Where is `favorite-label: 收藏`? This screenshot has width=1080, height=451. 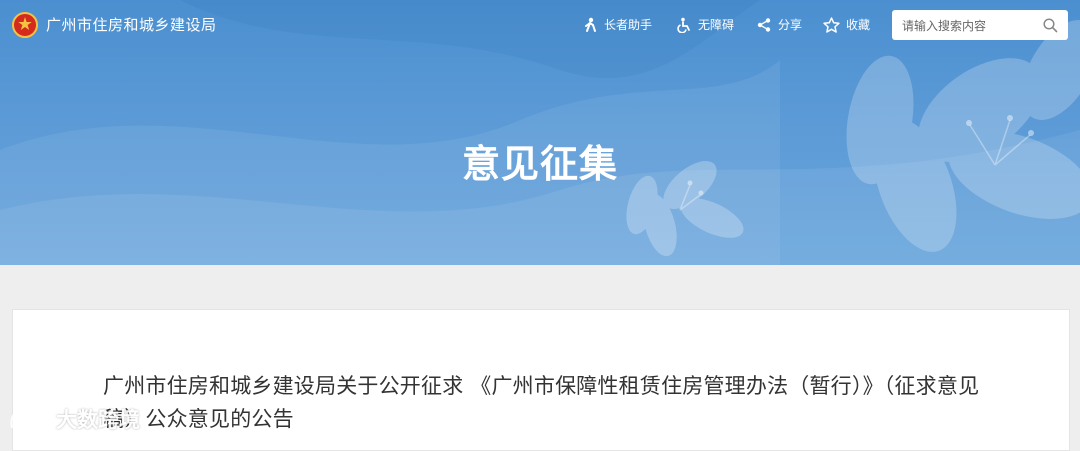 favorite-label: 收藏 is located at coordinates (858, 25).